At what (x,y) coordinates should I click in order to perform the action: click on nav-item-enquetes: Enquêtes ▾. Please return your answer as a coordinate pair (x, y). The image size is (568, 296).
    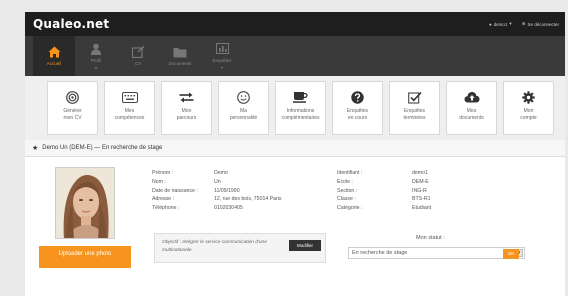
    Looking at the image, I should click on (222, 56).